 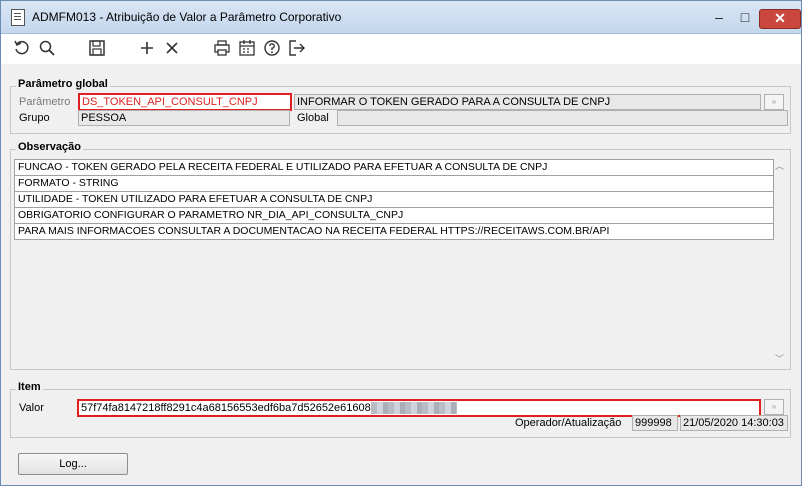 I want to click on parametro-lookup-button: », so click(x=774, y=102).